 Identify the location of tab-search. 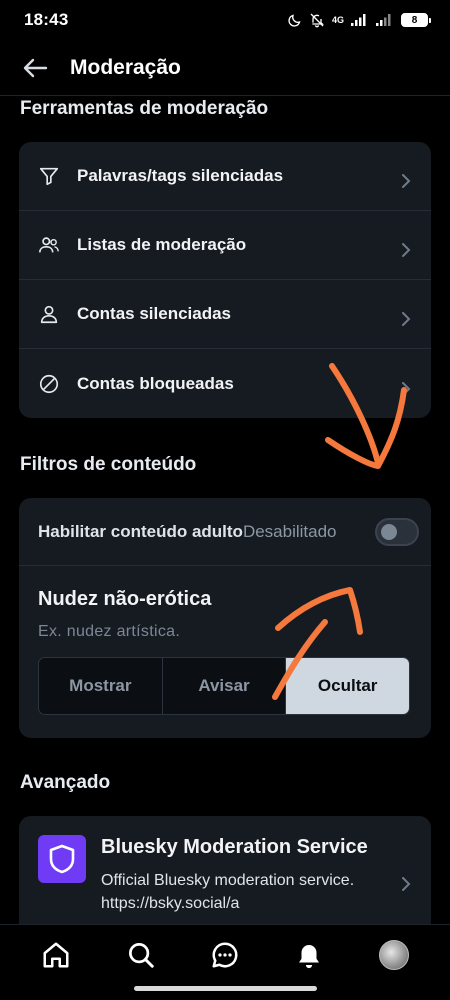
(141, 955).